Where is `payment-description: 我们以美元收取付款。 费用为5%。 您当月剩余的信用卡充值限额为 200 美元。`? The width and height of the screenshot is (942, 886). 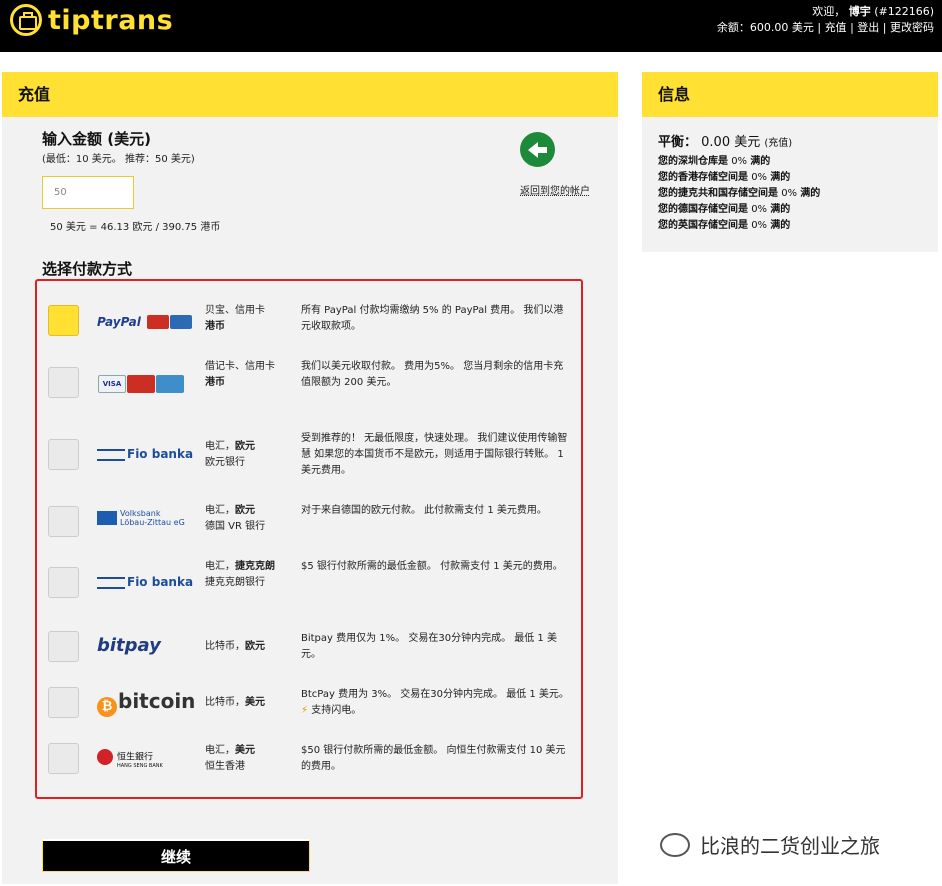 payment-description: 我们以美元收取付款。 费用为5%。 您当月剩余的信用卡充值限额为 200 美元。 is located at coordinates (432, 374).